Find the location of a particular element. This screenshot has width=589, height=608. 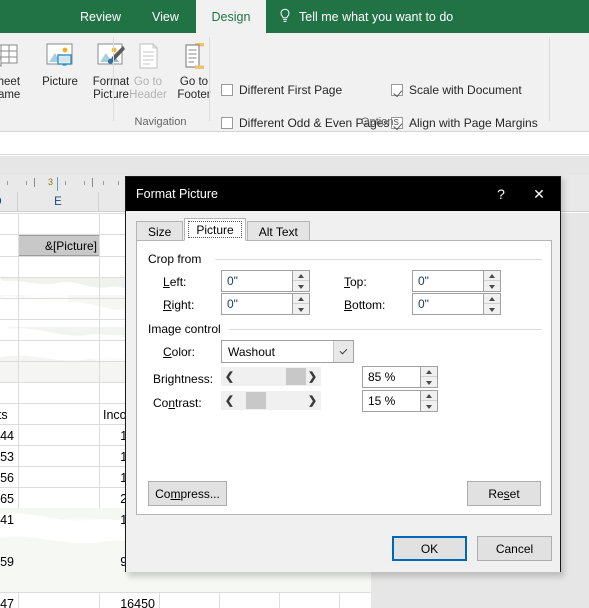

brightness-thumb is located at coordinates (296, 376).